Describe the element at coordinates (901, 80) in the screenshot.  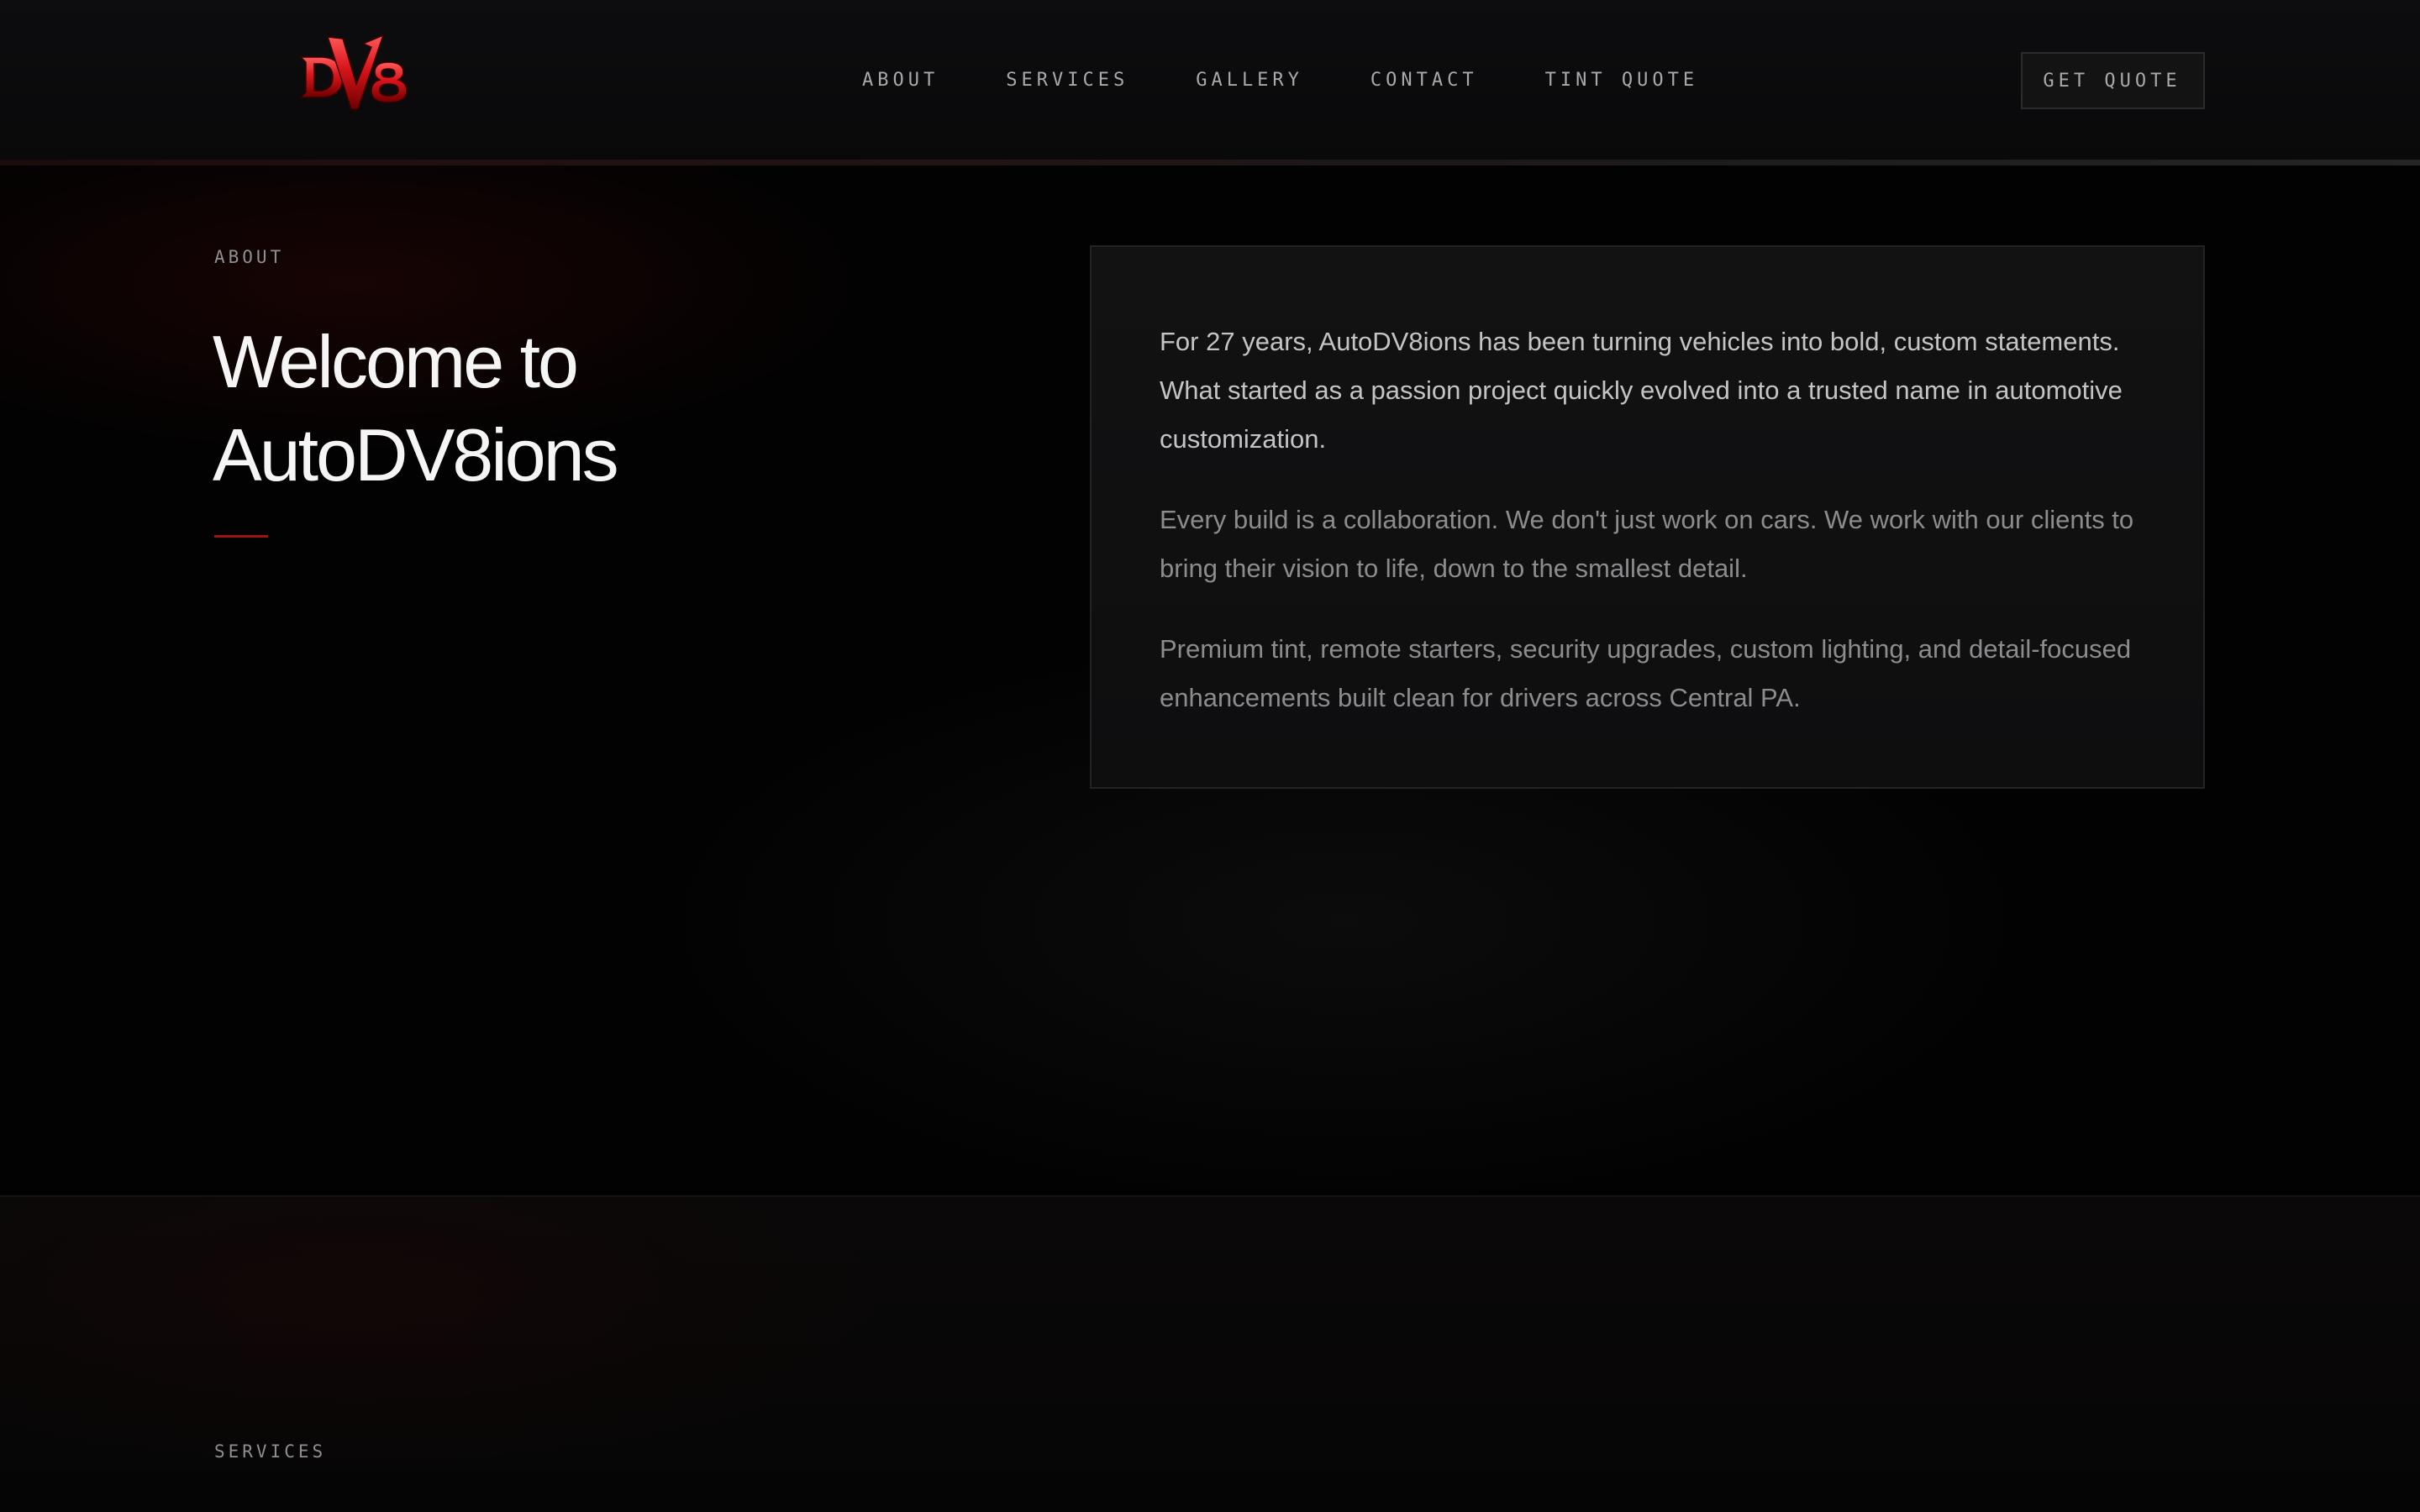
I see `nav-link-about: ABOUT` at that location.